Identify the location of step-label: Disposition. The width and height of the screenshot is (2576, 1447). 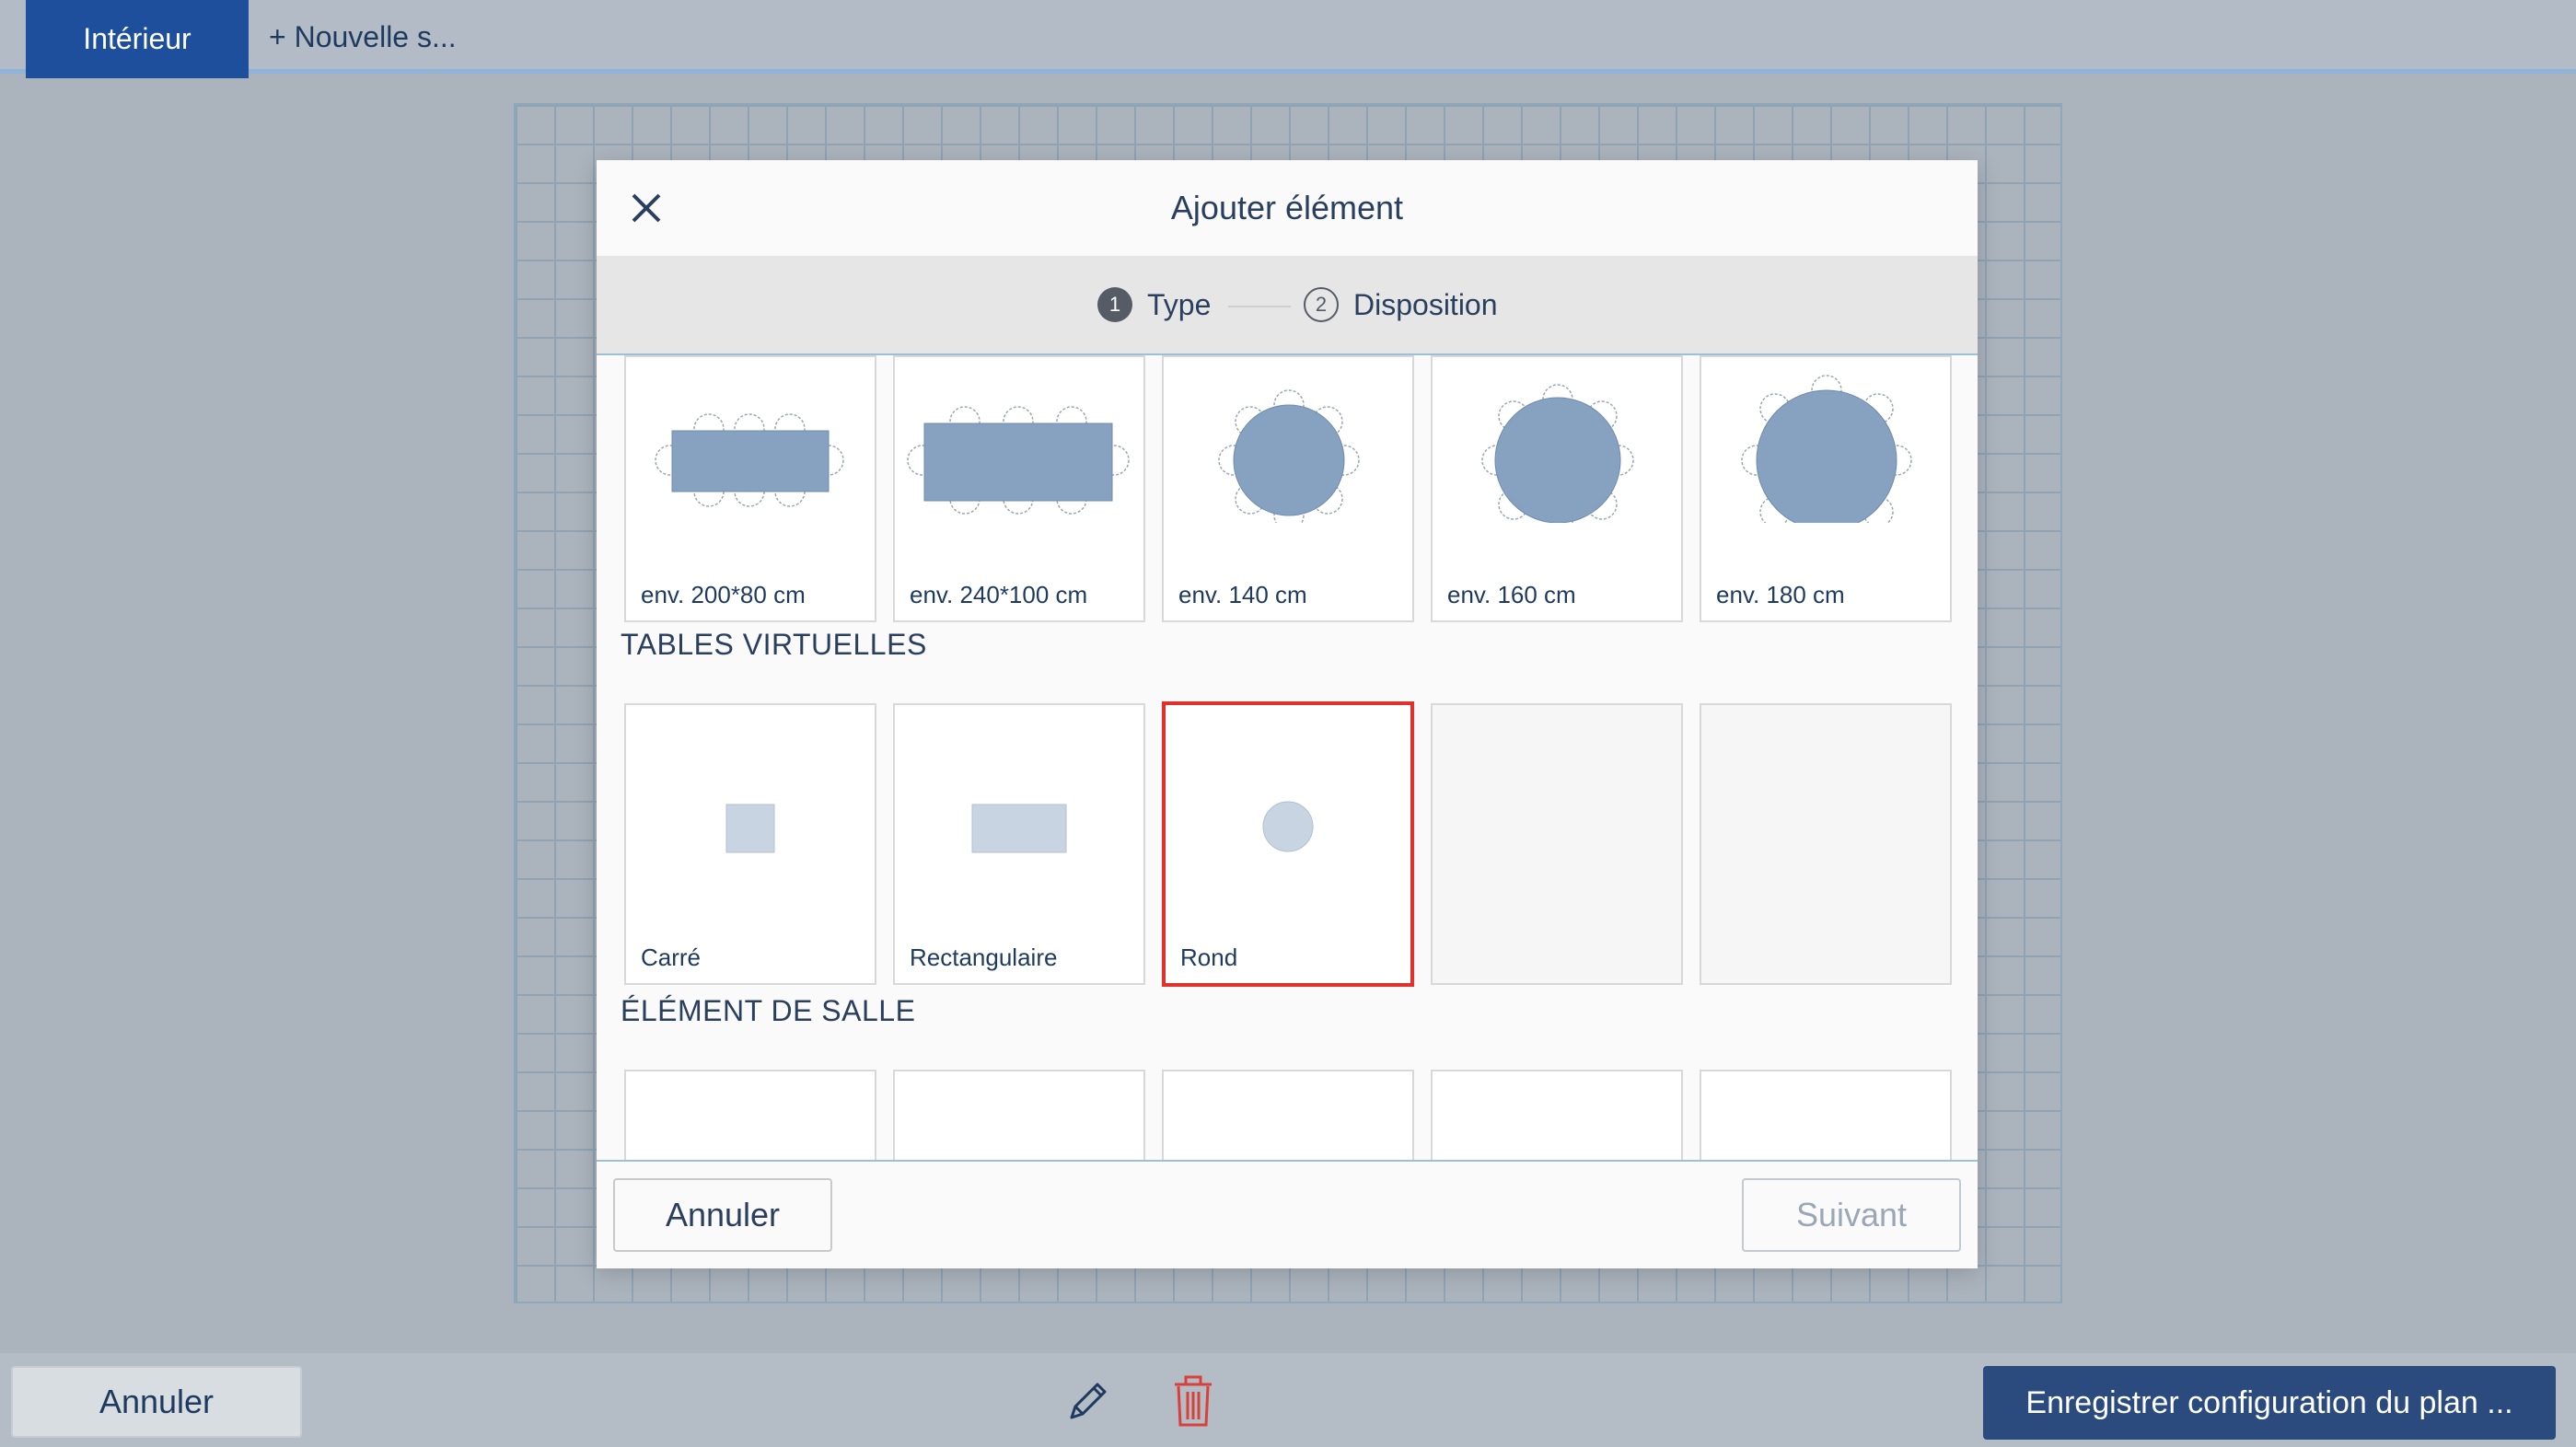
(1425, 304).